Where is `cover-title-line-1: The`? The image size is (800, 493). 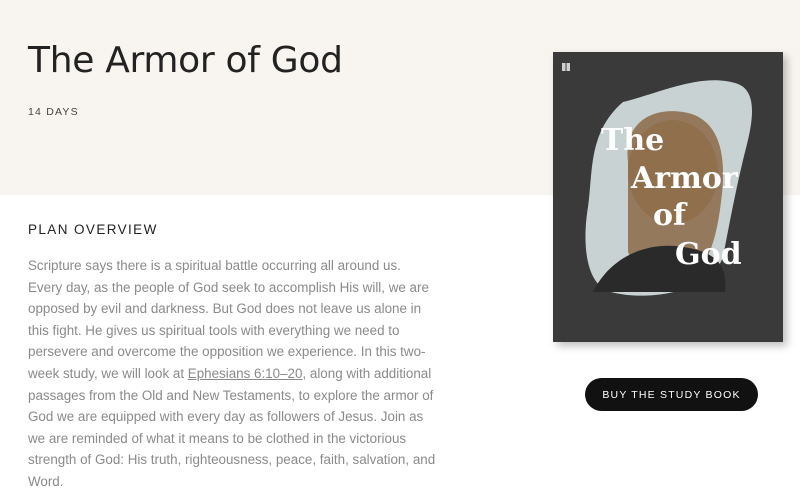
cover-title-line-1: The is located at coordinates (632, 140).